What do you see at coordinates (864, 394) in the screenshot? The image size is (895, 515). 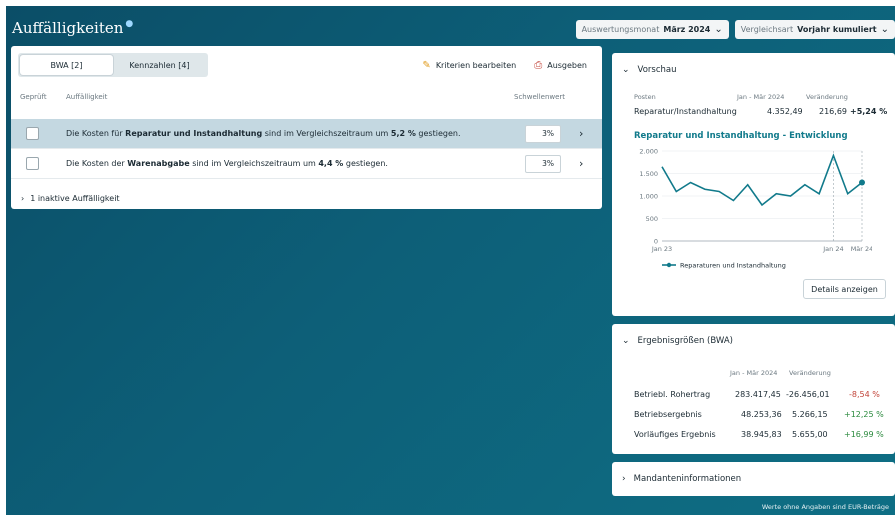 I see `results-pct: -8,54 %` at bounding box center [864, 394].